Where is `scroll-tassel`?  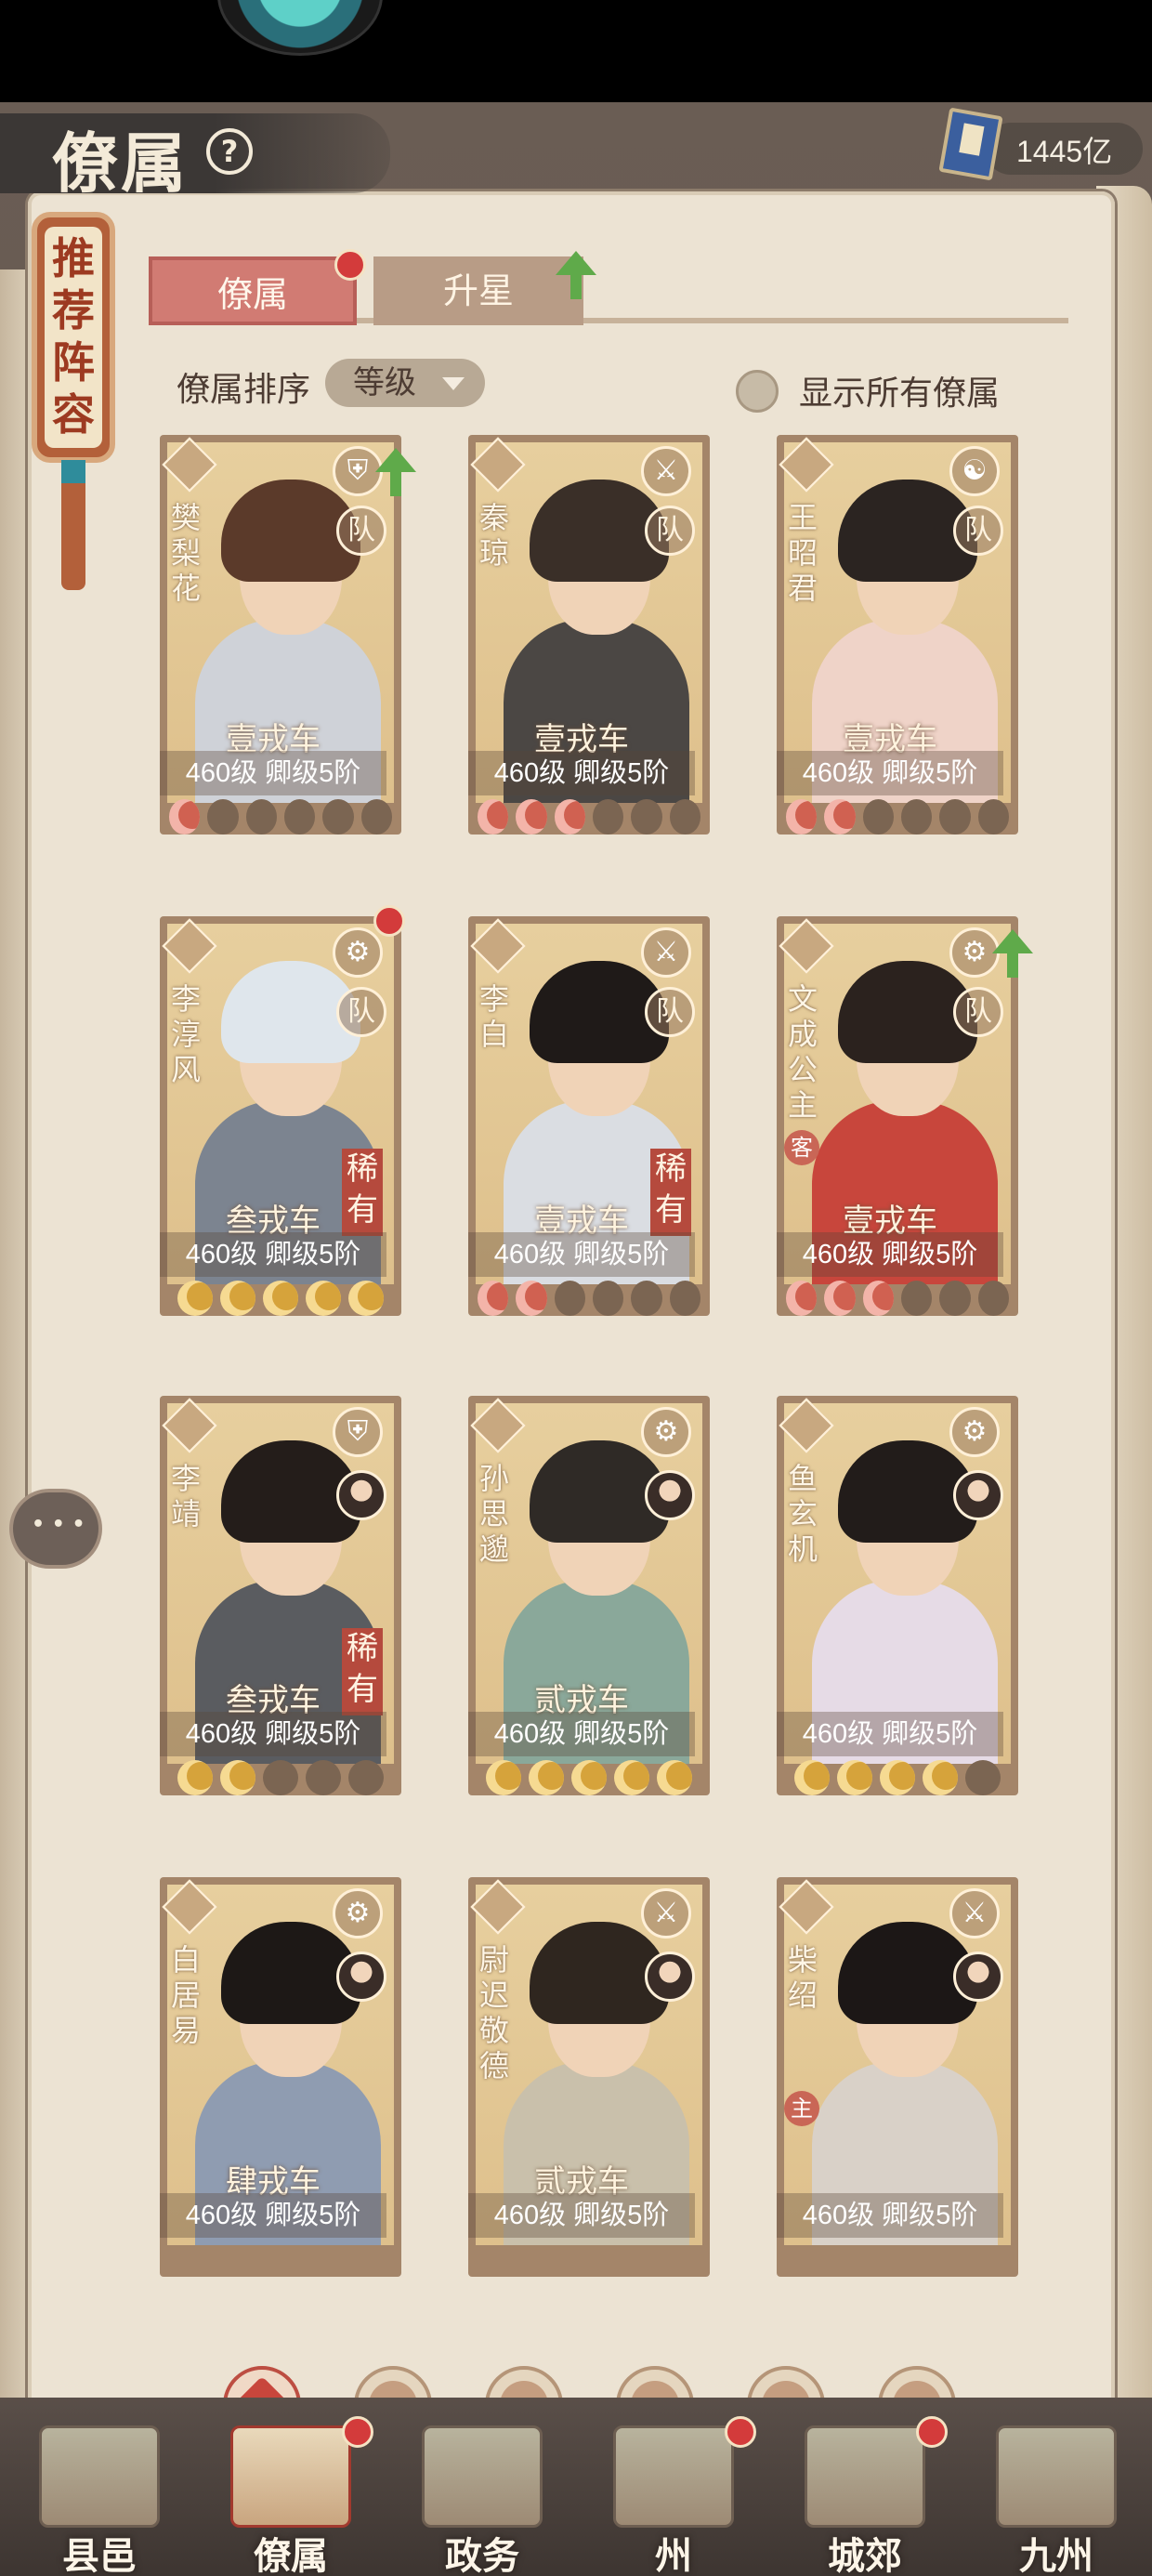
scroll-tassel is located at coordinates (73, 525).